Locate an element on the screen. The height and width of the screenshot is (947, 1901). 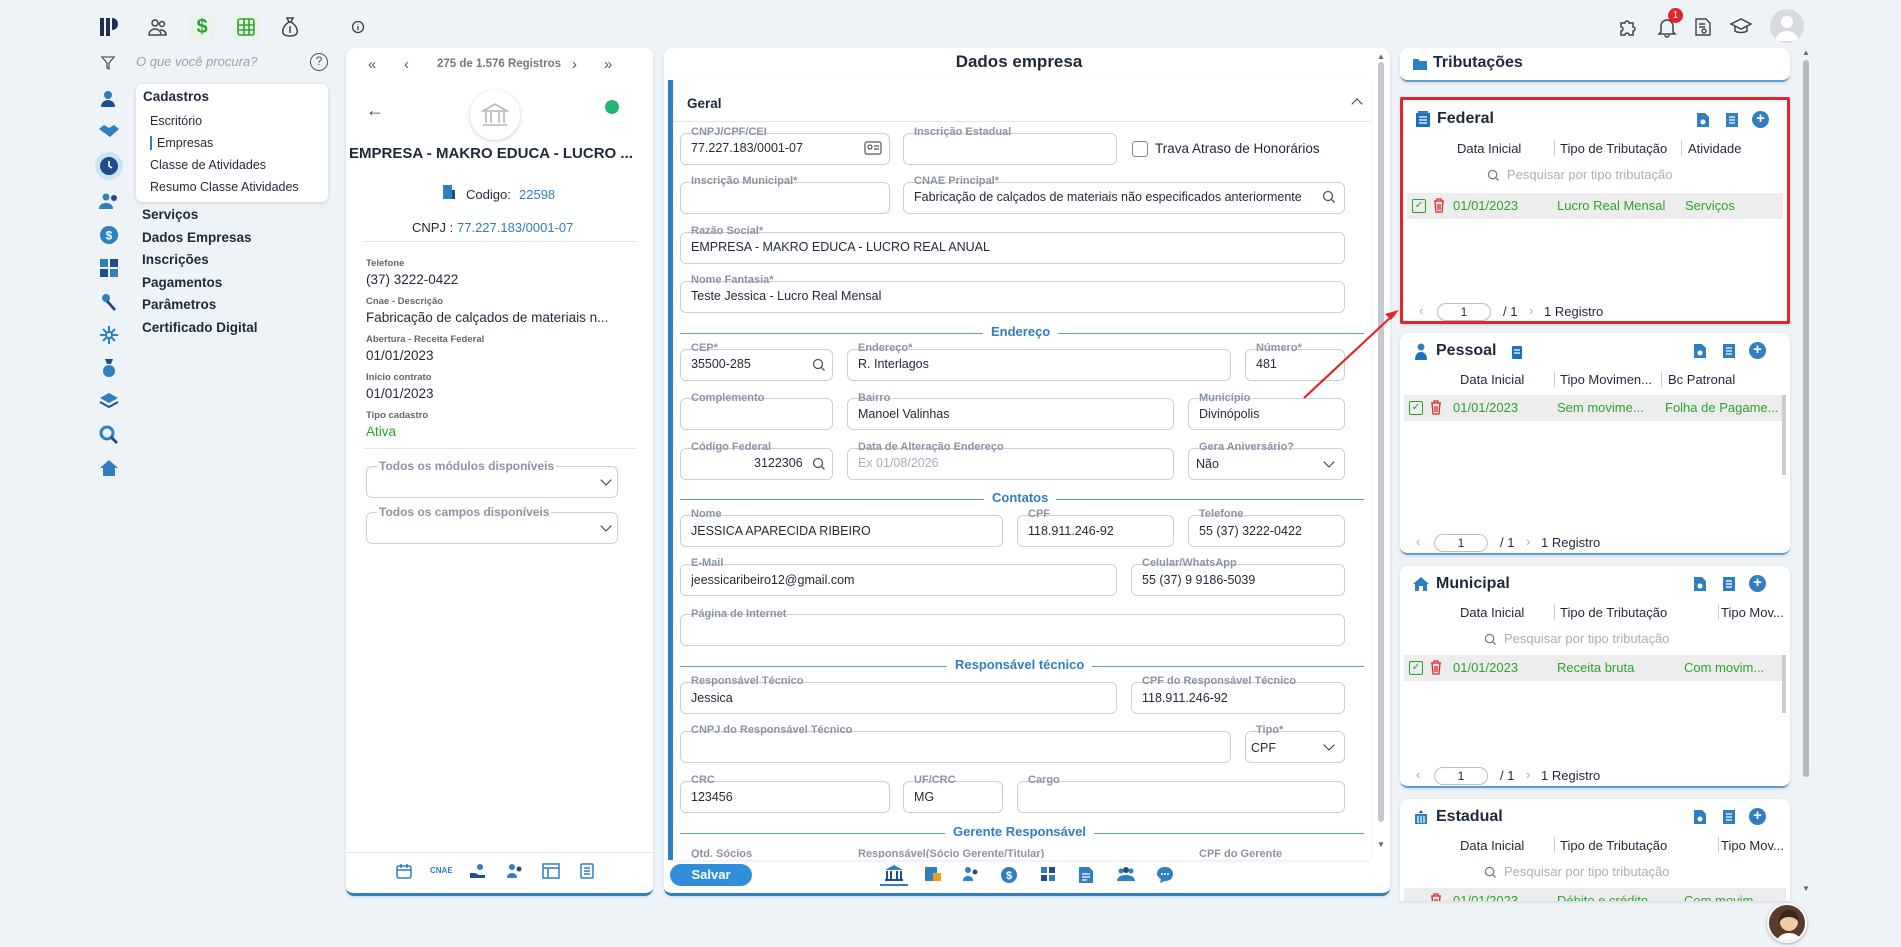
document-edit-icon is located at coordinates (1087, 875).